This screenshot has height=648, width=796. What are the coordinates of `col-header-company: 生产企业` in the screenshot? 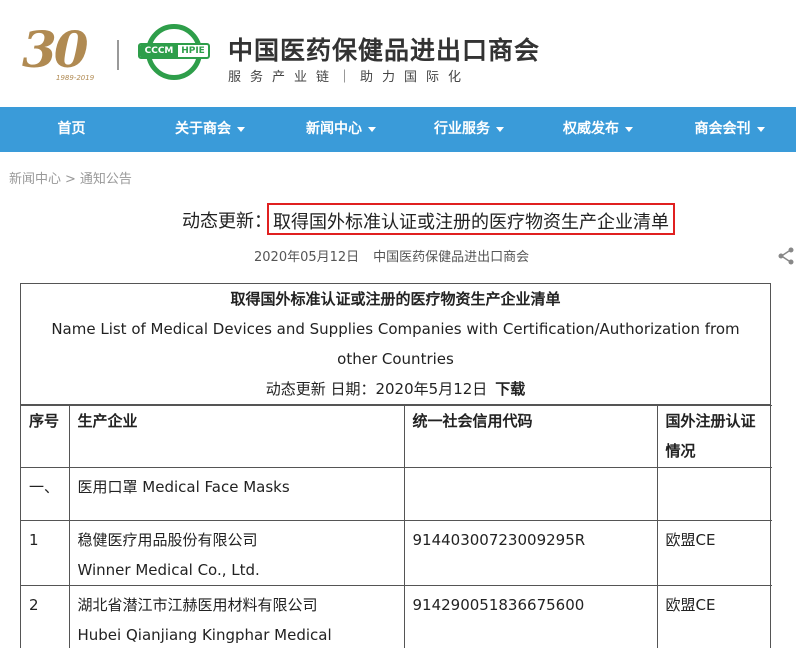 It's located at (236, 436).